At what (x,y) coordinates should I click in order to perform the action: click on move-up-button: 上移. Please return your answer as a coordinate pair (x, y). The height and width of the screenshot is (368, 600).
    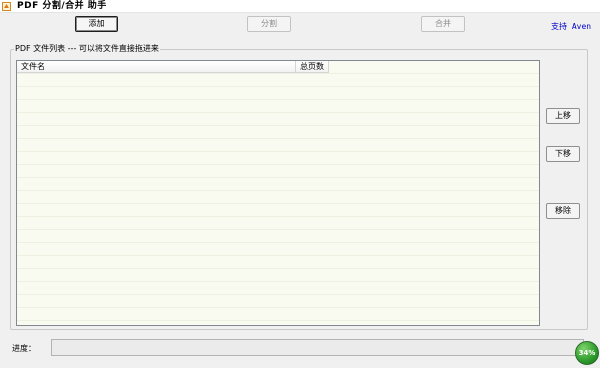
    Looking at the image, I should click on (563, 116).